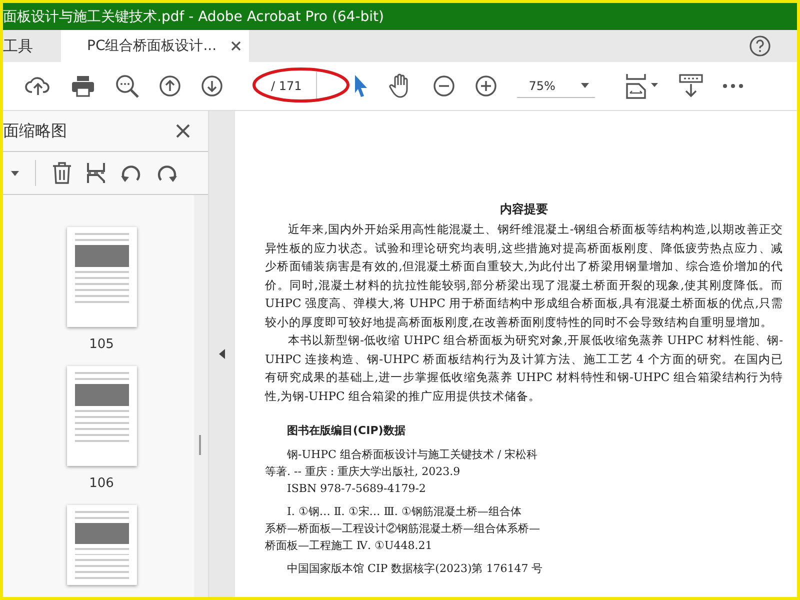  Describe the element at coordinates (691, 86) in the screenshot. I see `scan-icon` at that location.